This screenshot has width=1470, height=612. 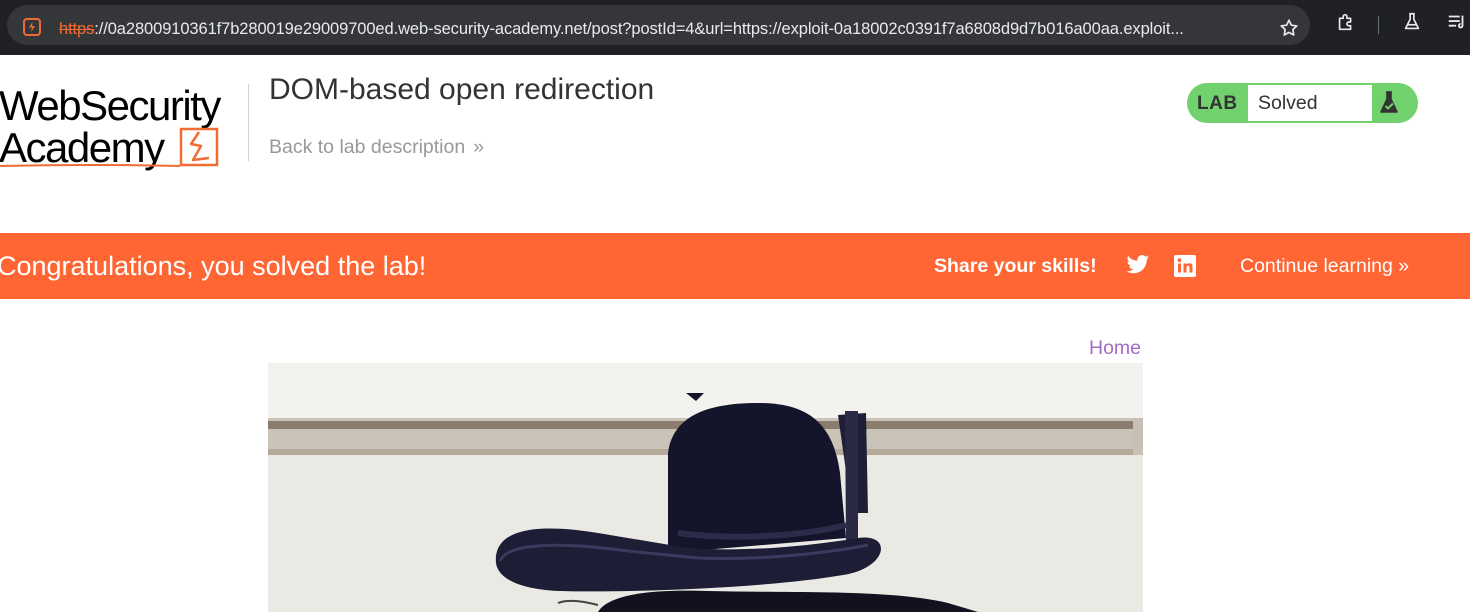 What do you see at coordinates (1457, 22) in the screenshot?
I see `reading-list-icon` at bounding box center [1457, 22].